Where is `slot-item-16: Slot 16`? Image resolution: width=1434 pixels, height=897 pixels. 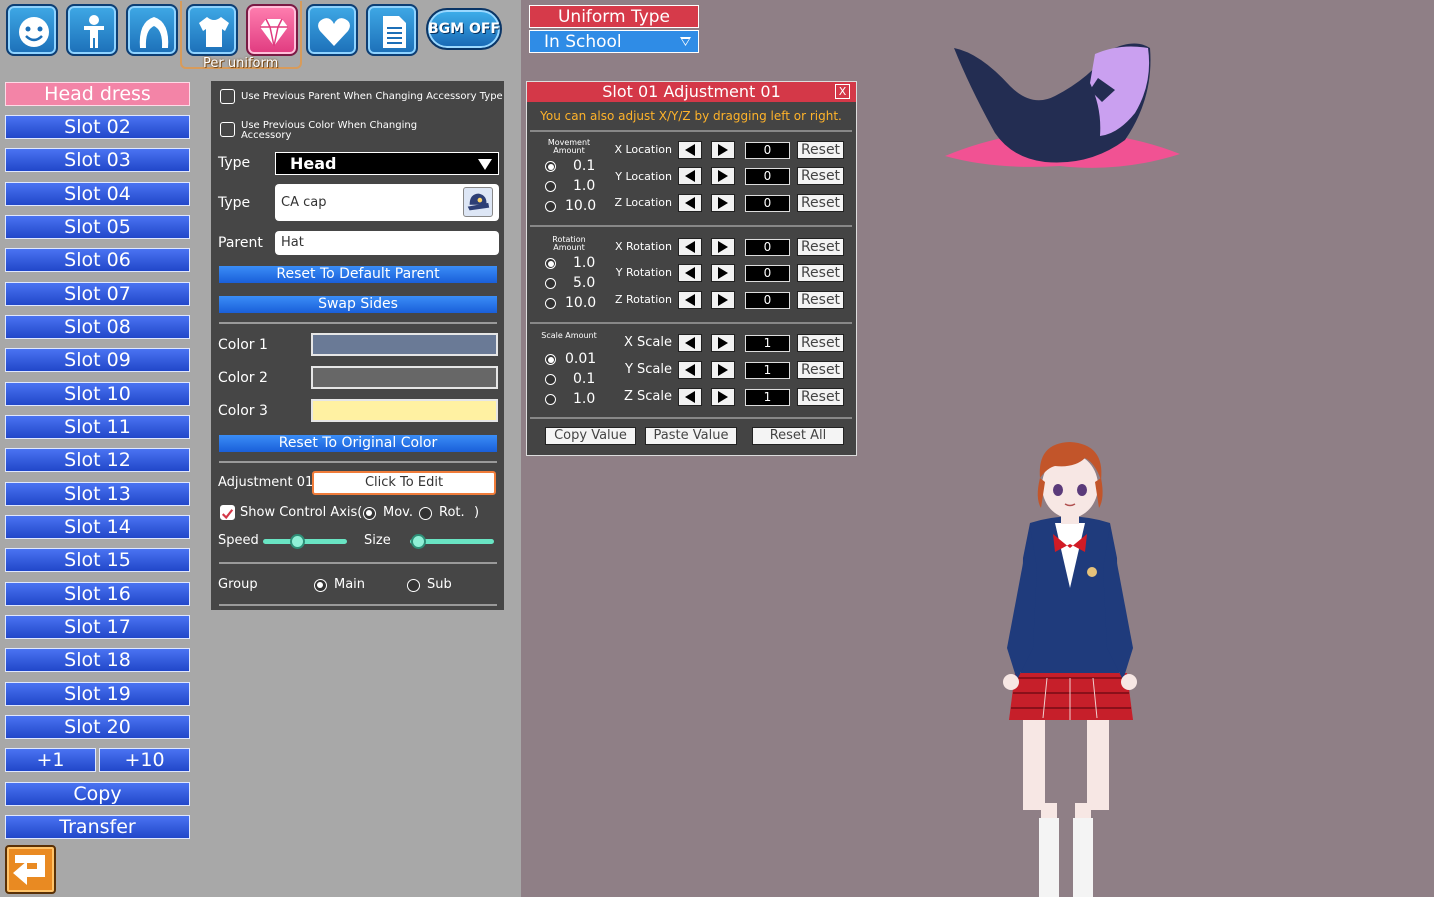
slot-item-16: Slot 16 is located at coordinates (97, 594).